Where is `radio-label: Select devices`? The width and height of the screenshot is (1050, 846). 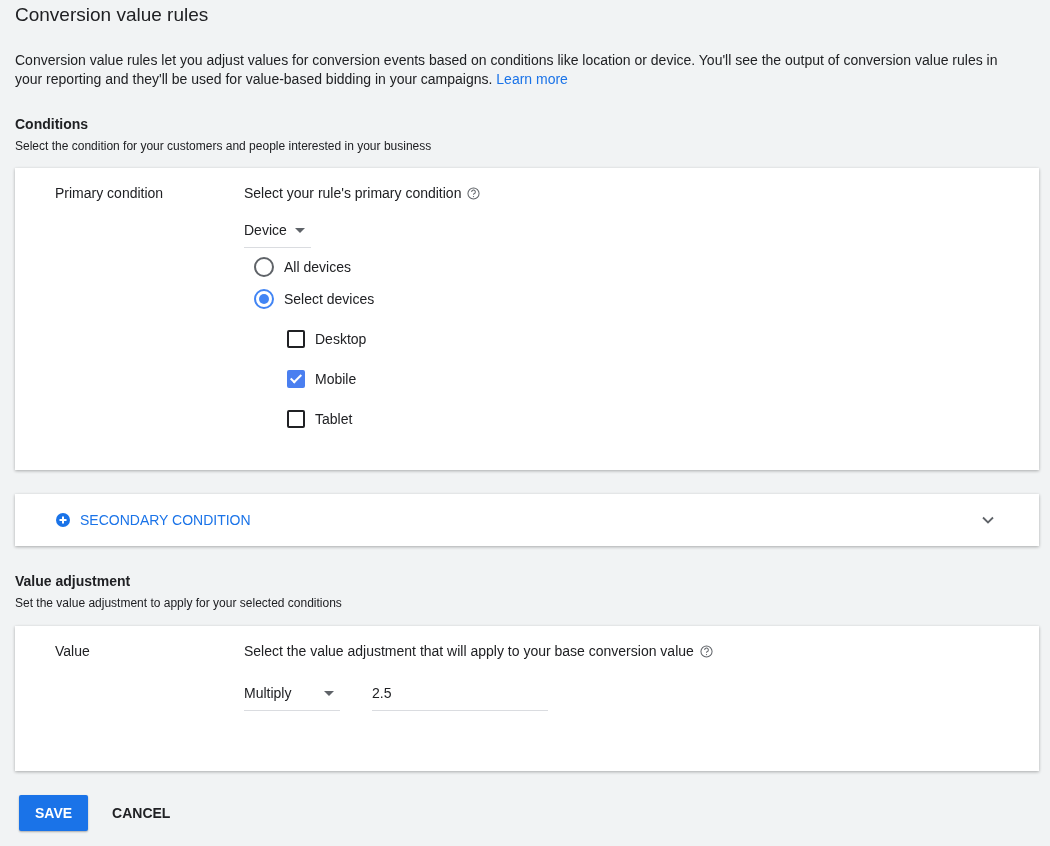
radio-label: Select devices is located at coordinates (329, 299).